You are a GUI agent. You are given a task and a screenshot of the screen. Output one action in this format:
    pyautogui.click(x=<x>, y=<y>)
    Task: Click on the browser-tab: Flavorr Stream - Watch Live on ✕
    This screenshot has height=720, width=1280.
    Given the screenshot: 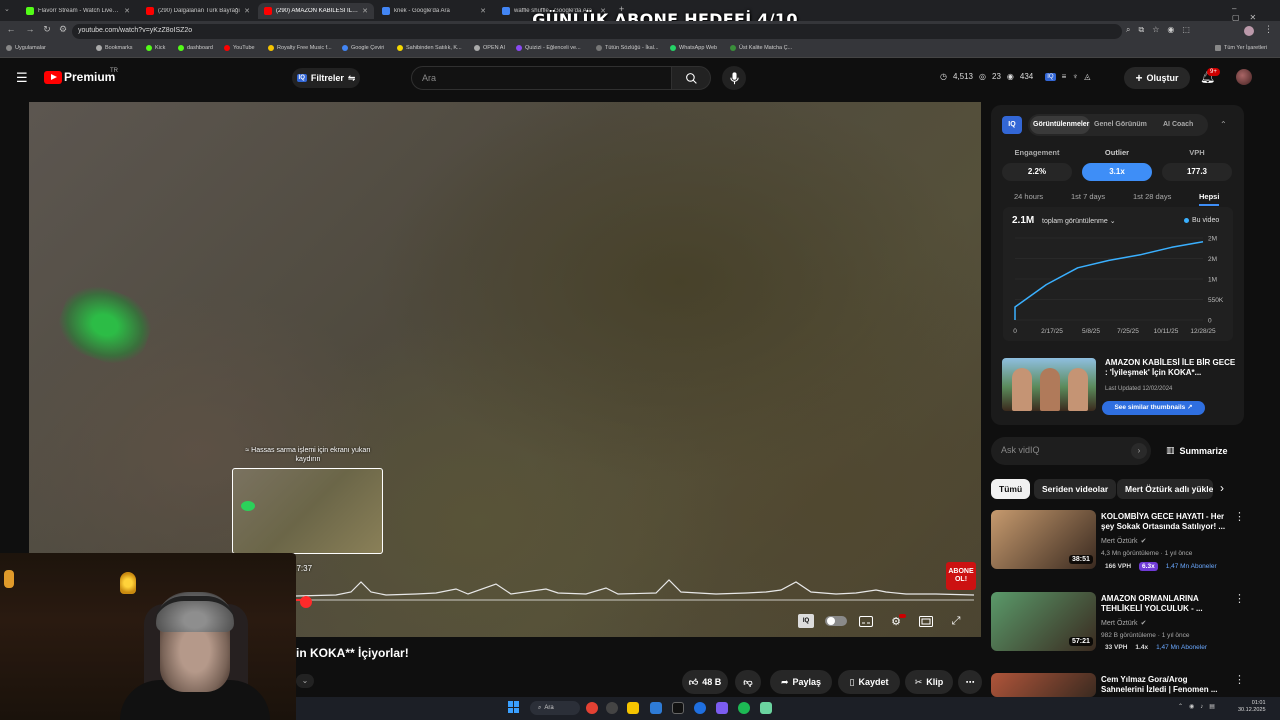 What is the action you would take?
    pyautogui.click(x=78, y=11)
    